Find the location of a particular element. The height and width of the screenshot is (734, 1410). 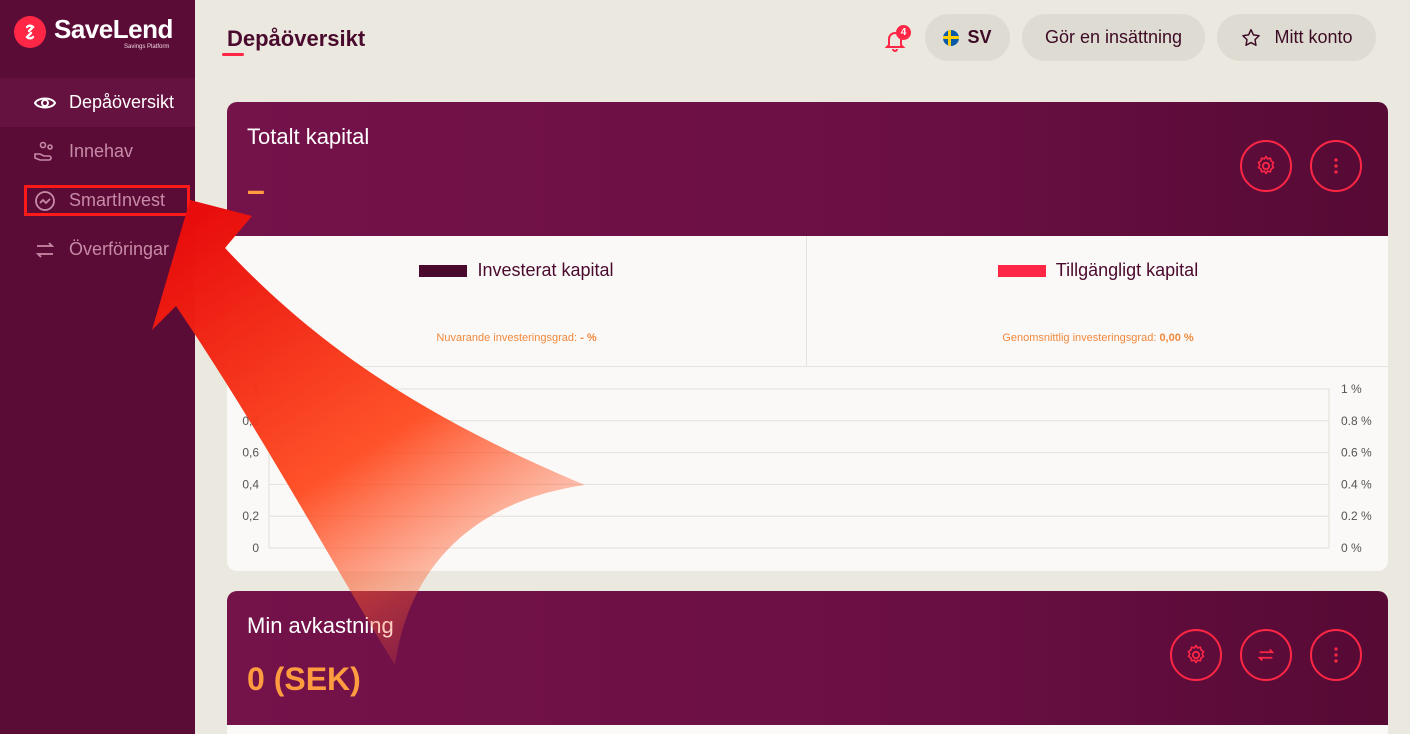

card-value: – is located at coordinates (256, 190).